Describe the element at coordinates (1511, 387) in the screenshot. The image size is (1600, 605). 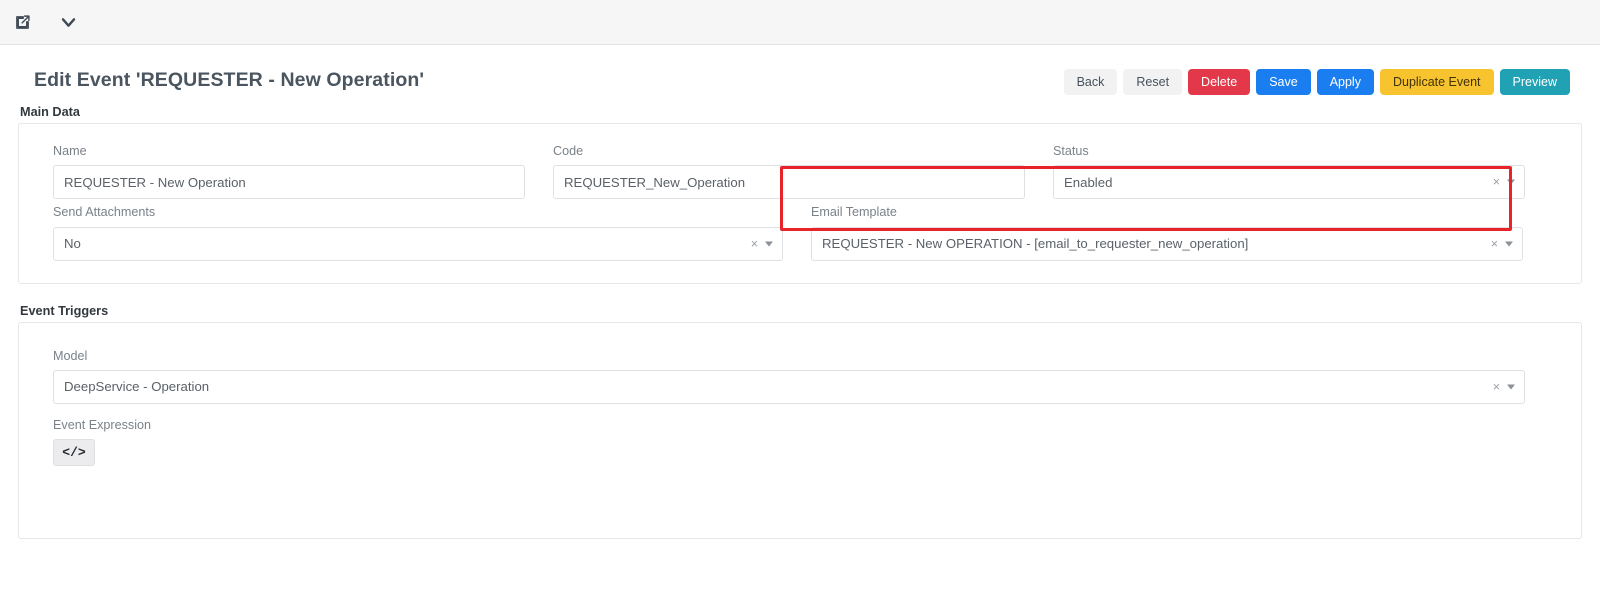
I see `model-caret-icon` at that location.